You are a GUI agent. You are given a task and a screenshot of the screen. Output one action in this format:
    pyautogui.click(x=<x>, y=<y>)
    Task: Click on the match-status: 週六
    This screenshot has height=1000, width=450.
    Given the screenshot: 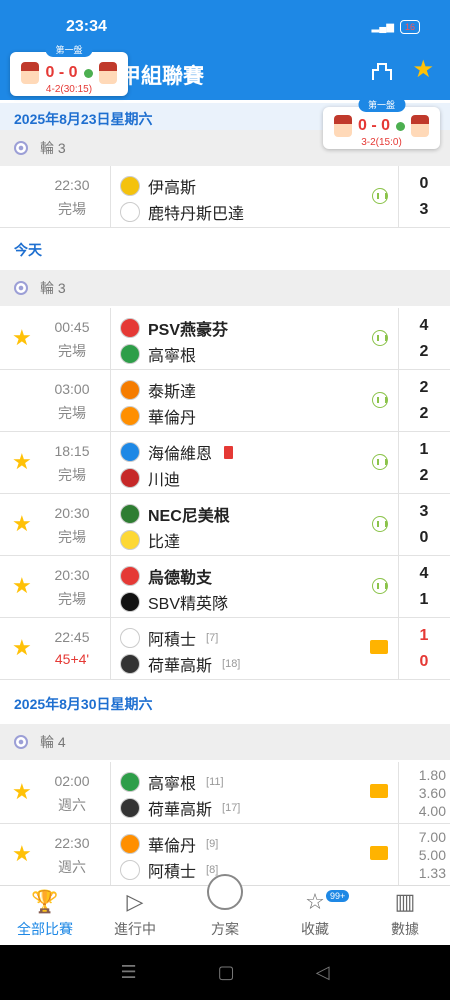 What is the action you would take?
    pyautogui.click(x=72, y=867)
    